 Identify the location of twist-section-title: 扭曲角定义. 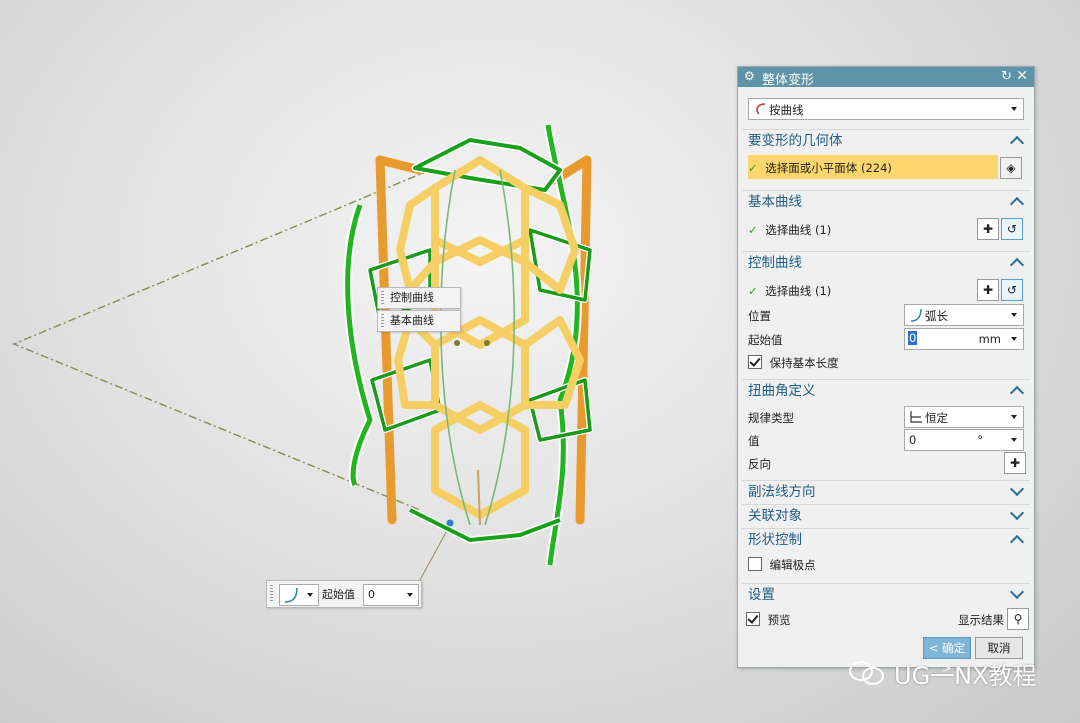
(782, 391).